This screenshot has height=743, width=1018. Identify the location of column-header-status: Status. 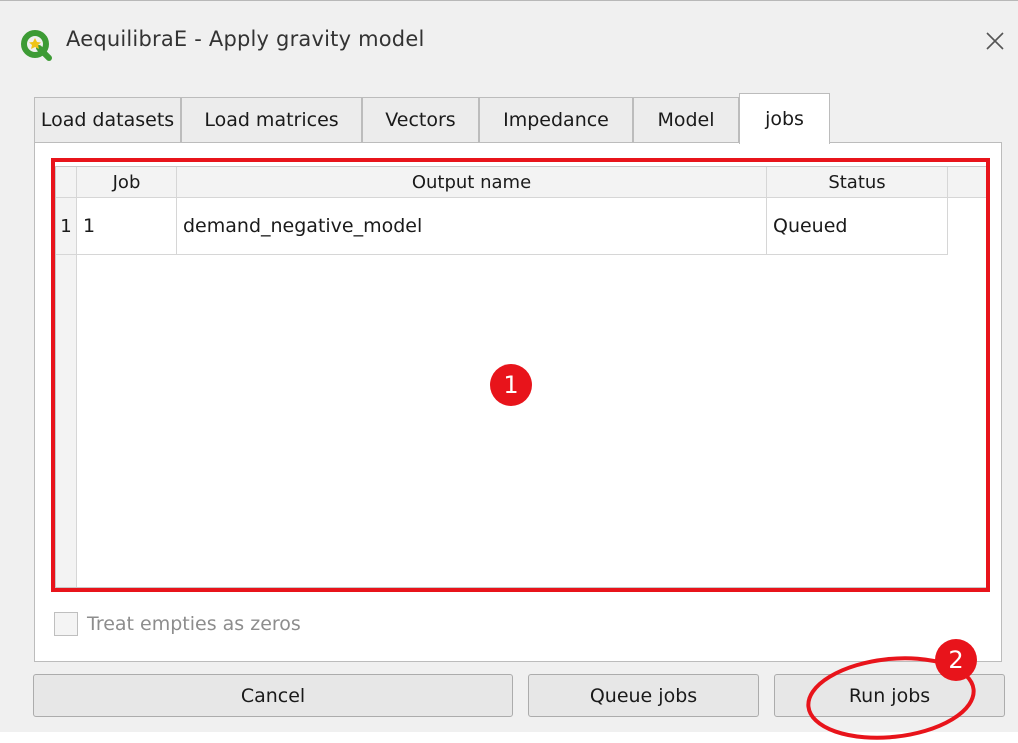
(857, 182).